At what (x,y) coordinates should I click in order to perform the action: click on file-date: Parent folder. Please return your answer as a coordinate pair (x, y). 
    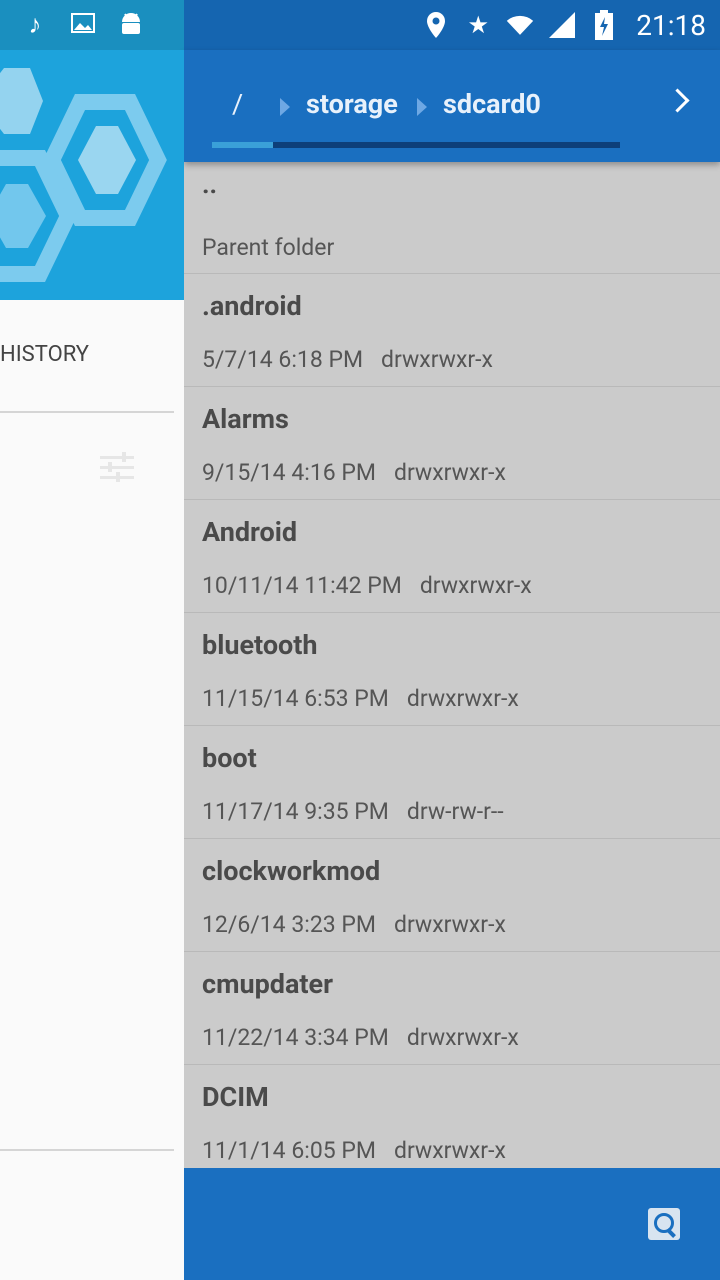
    Looking at the image, I should click on (268, 247).